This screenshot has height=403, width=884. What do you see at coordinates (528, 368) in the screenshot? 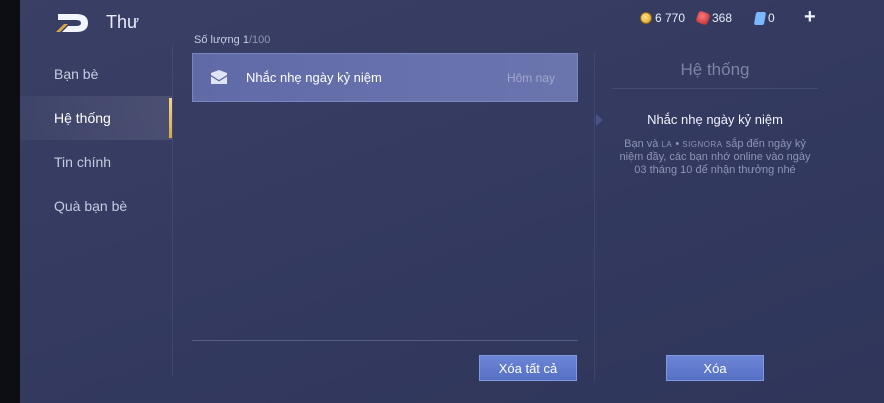
I see `delete-all-button: Xóa tất cả` at bounding box center [528, 368].